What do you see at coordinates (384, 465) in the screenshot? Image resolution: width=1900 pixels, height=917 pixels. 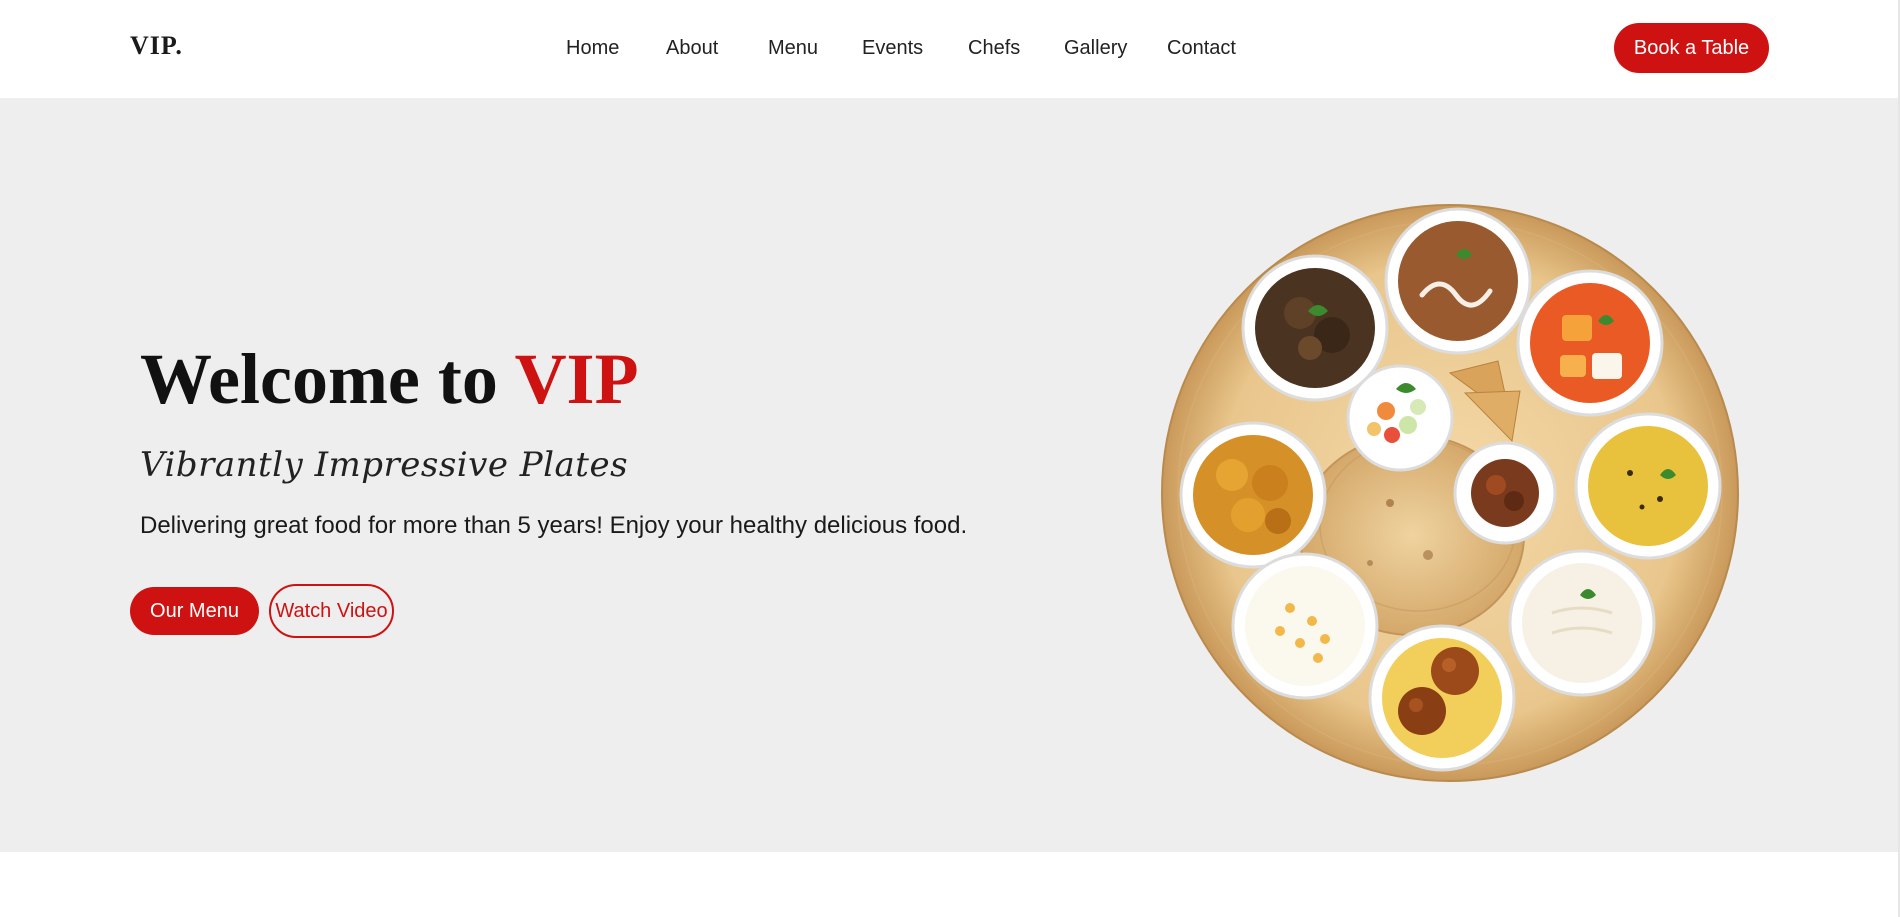 I see `hero-subtitle: Vibrantly Impressive Plates` at bounding box center [384, 465].